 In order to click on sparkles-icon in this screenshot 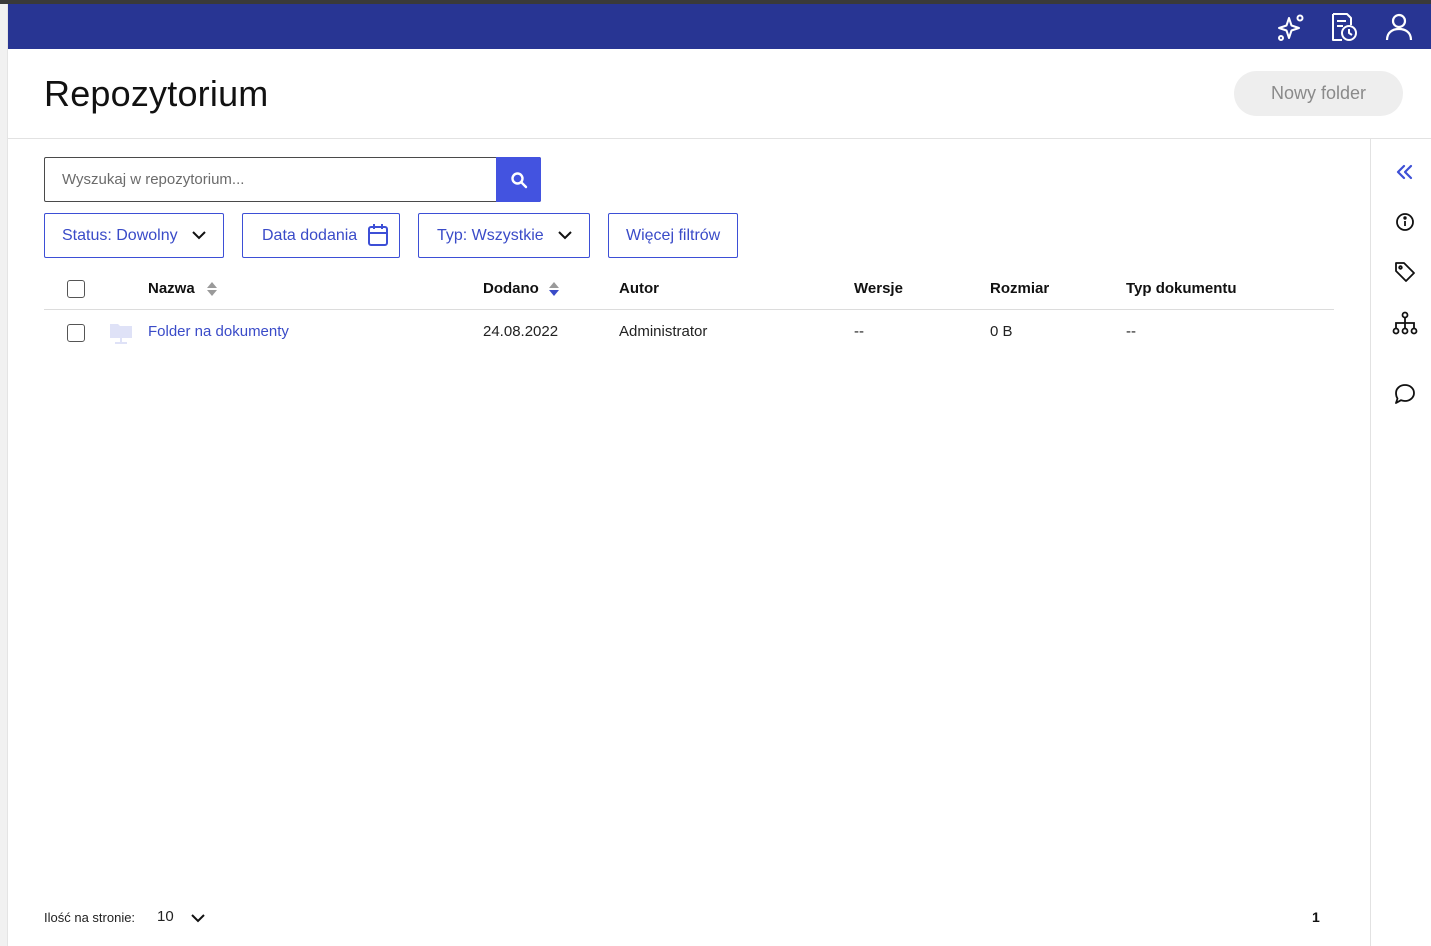, I will do `click(1291, 27)`.